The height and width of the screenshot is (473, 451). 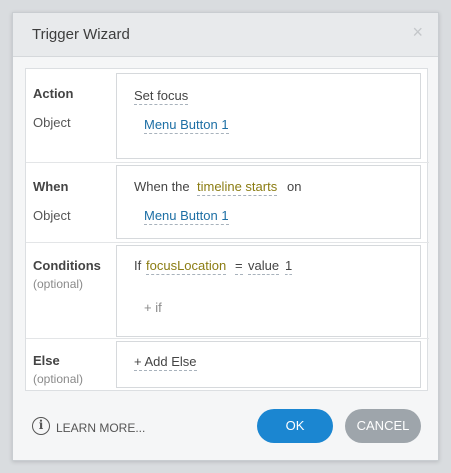 What do you see at coordinates (81, 34) in the screenshot?
I see `dialog-title: Trigger Wizard` at bounding box center [81, 34].